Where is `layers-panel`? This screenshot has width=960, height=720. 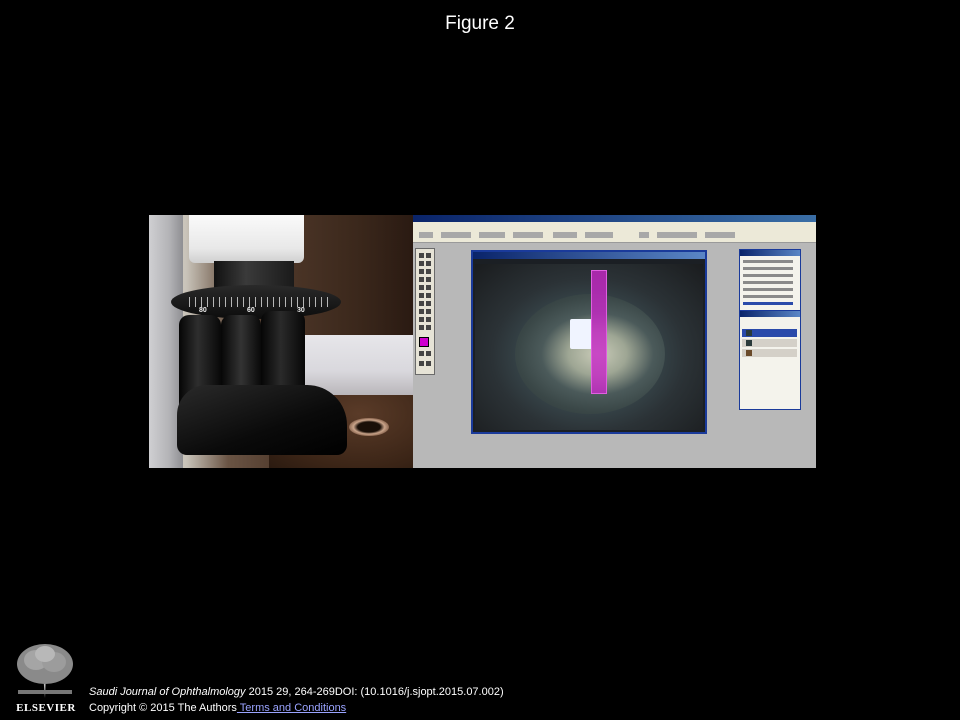 layers-panel is located at coordinates (770, 360).